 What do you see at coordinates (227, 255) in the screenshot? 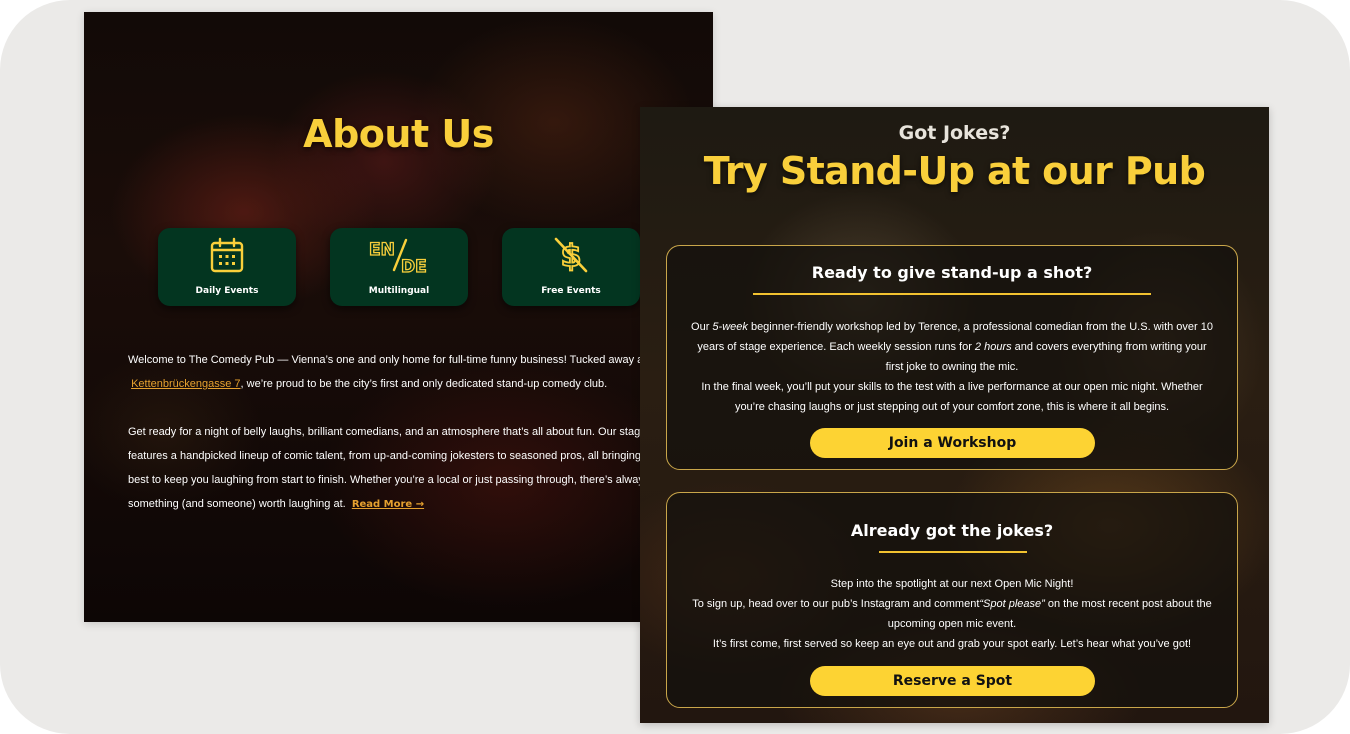
I see `calendar-icon` at bounding box center [227, 255].